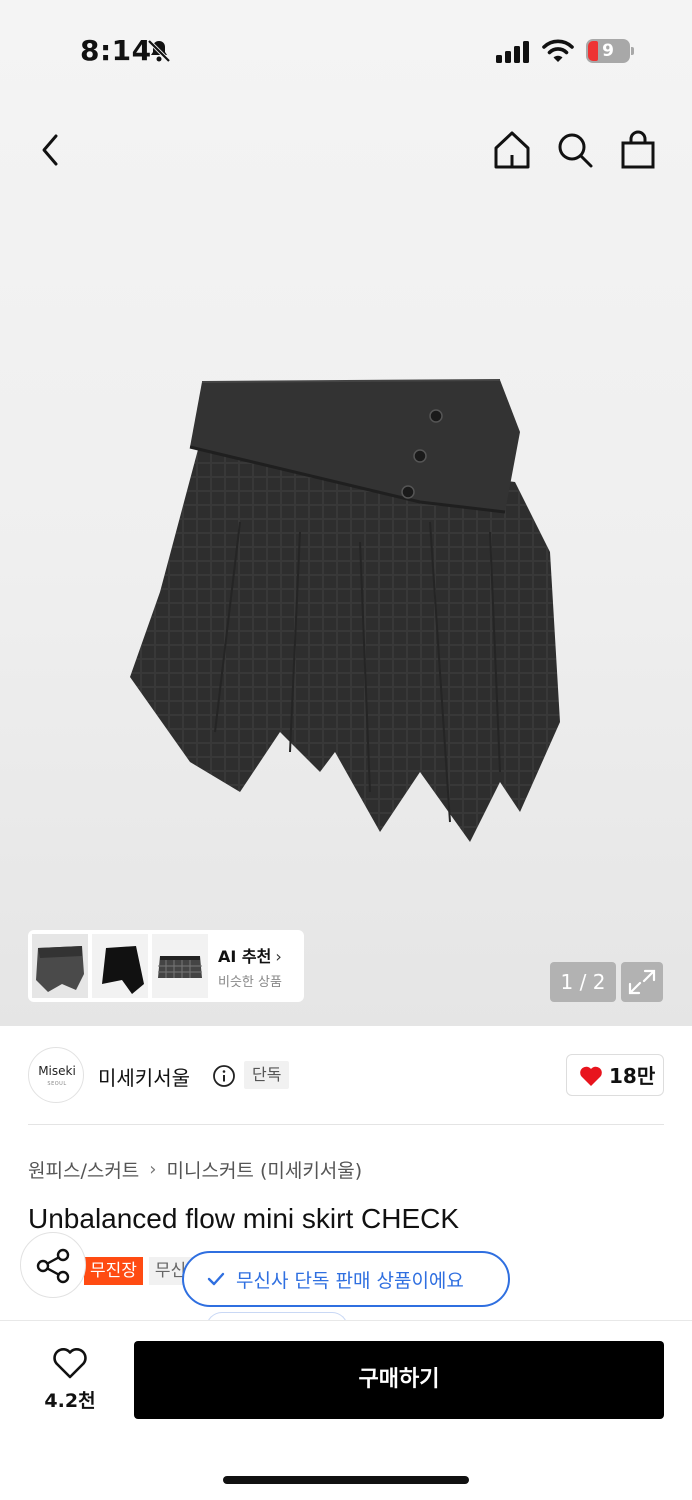 This screenshot has height=1500, width=692. I want to click on similar-products-strip: AI 추천 › 비슷한 상품, so click(166, 966).